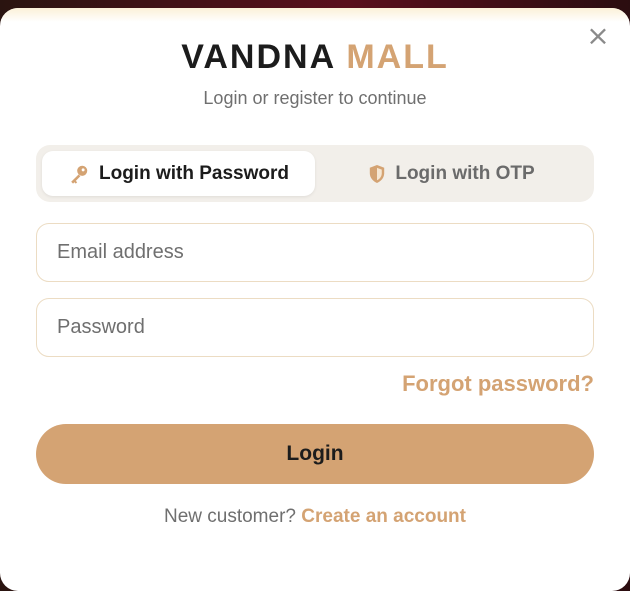 Image resolution: width=630 pixels, height=591 pixels. I want to click on shield-icon, so click(377, 173).